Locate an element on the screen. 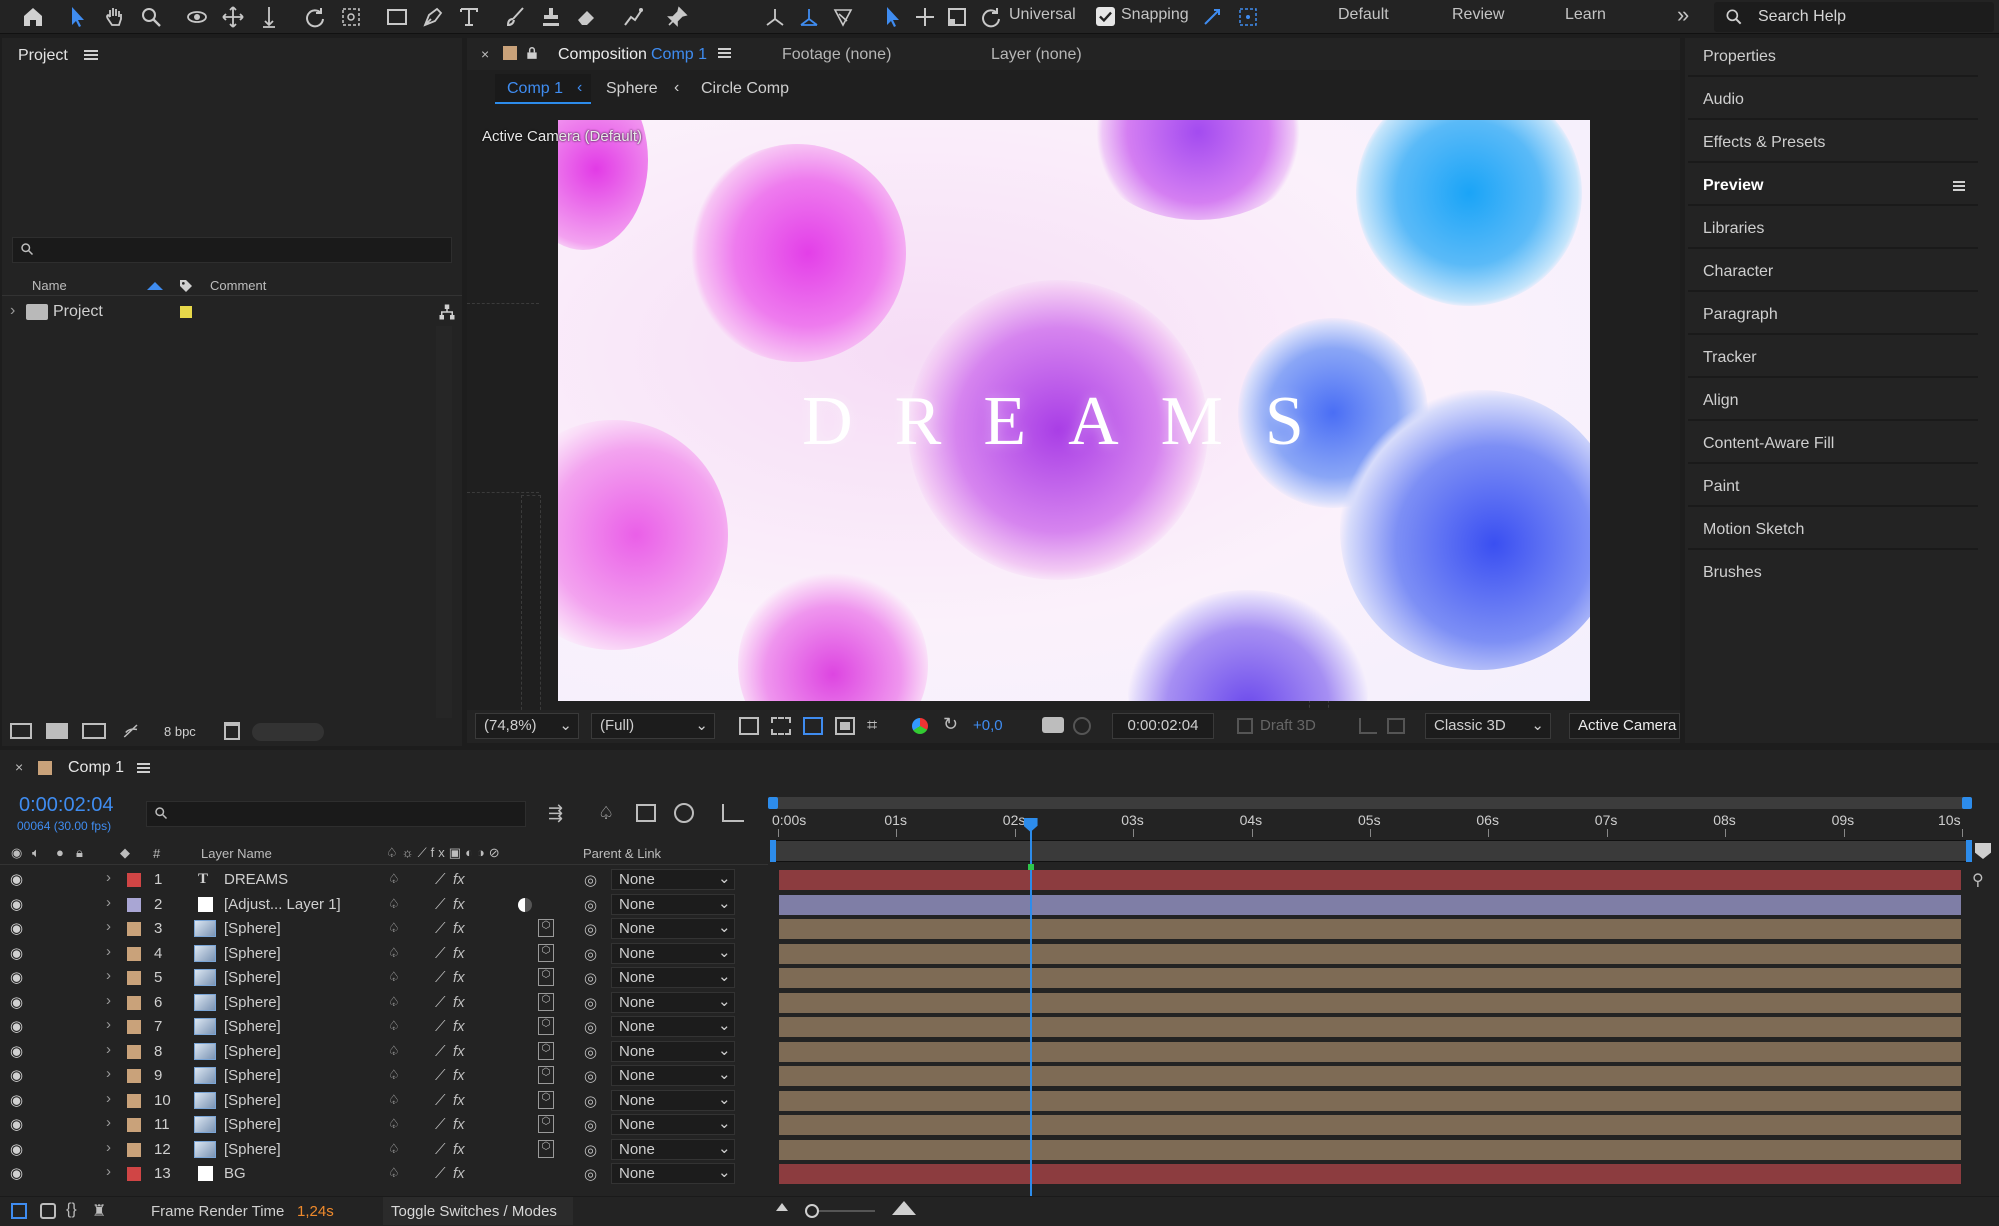 This screenshot has width=1999, height=1226. draft-3d-label: Draft 3D is located at coordinates (1288, 725).